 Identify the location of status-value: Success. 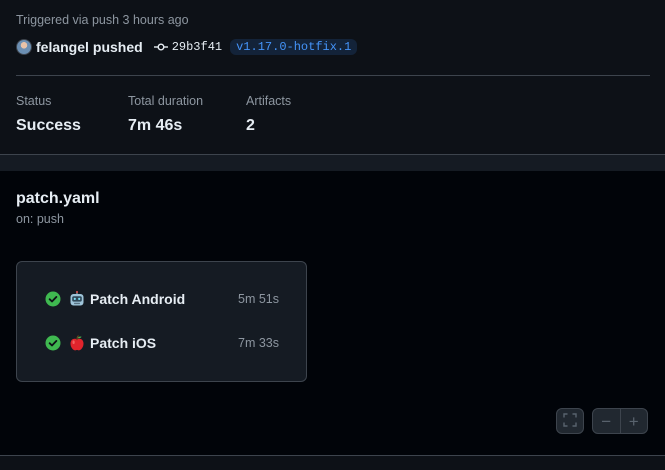
(48, 125).